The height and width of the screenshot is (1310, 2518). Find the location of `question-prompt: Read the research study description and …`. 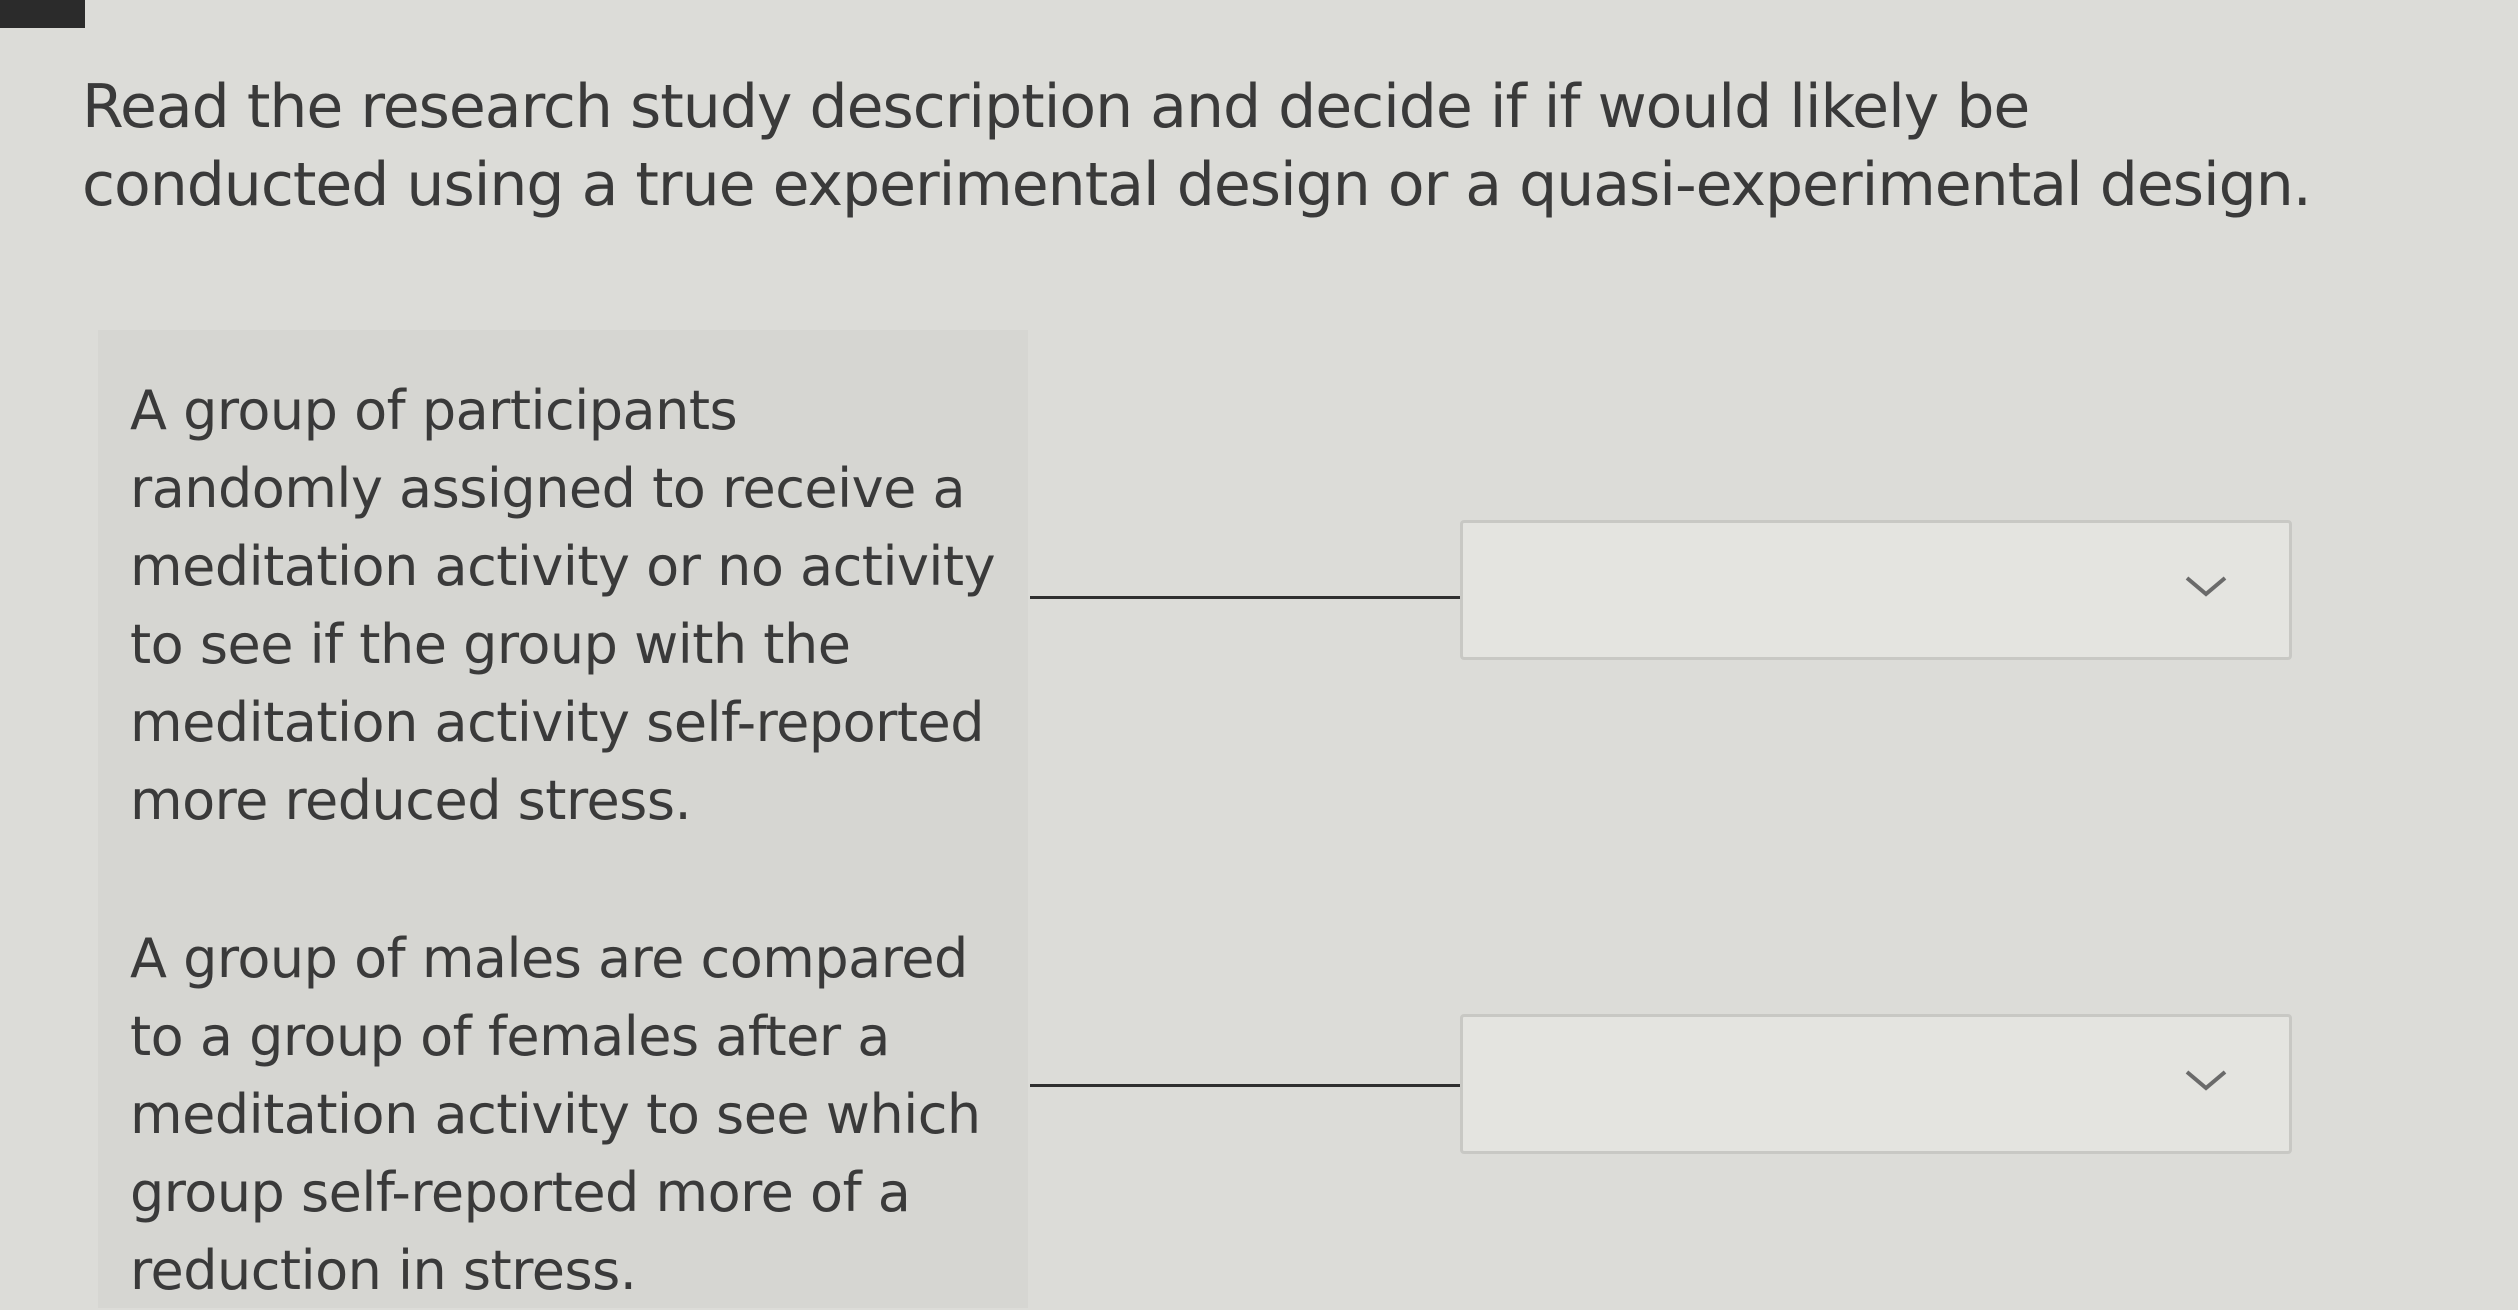

question-prompt: Read the research study description and … is located at coordinates (1197, 146).